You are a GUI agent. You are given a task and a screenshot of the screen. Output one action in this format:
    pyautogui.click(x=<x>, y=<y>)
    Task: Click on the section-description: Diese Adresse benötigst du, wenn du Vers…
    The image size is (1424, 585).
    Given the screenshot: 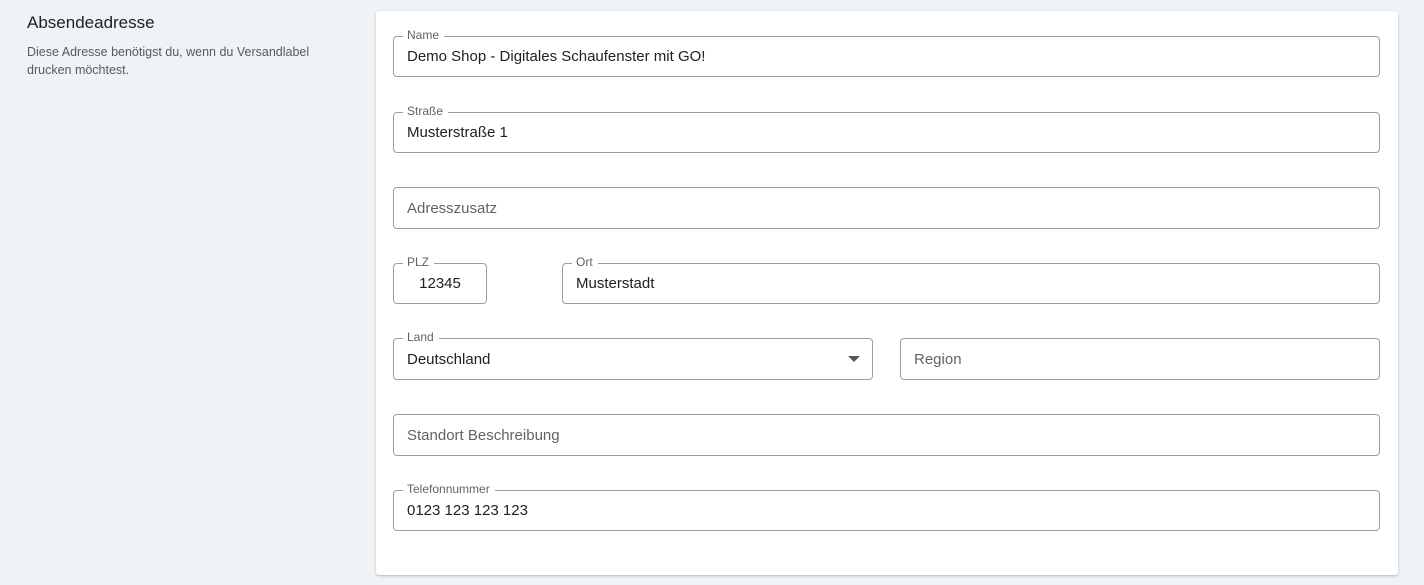 What is the action you would take?
    pyautogui.click(x=168, y=61)
    